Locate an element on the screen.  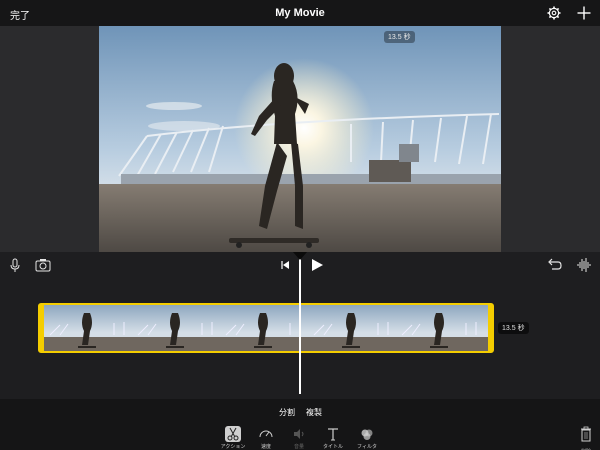
tool-label: アクション is located at coordinates (233, 447).